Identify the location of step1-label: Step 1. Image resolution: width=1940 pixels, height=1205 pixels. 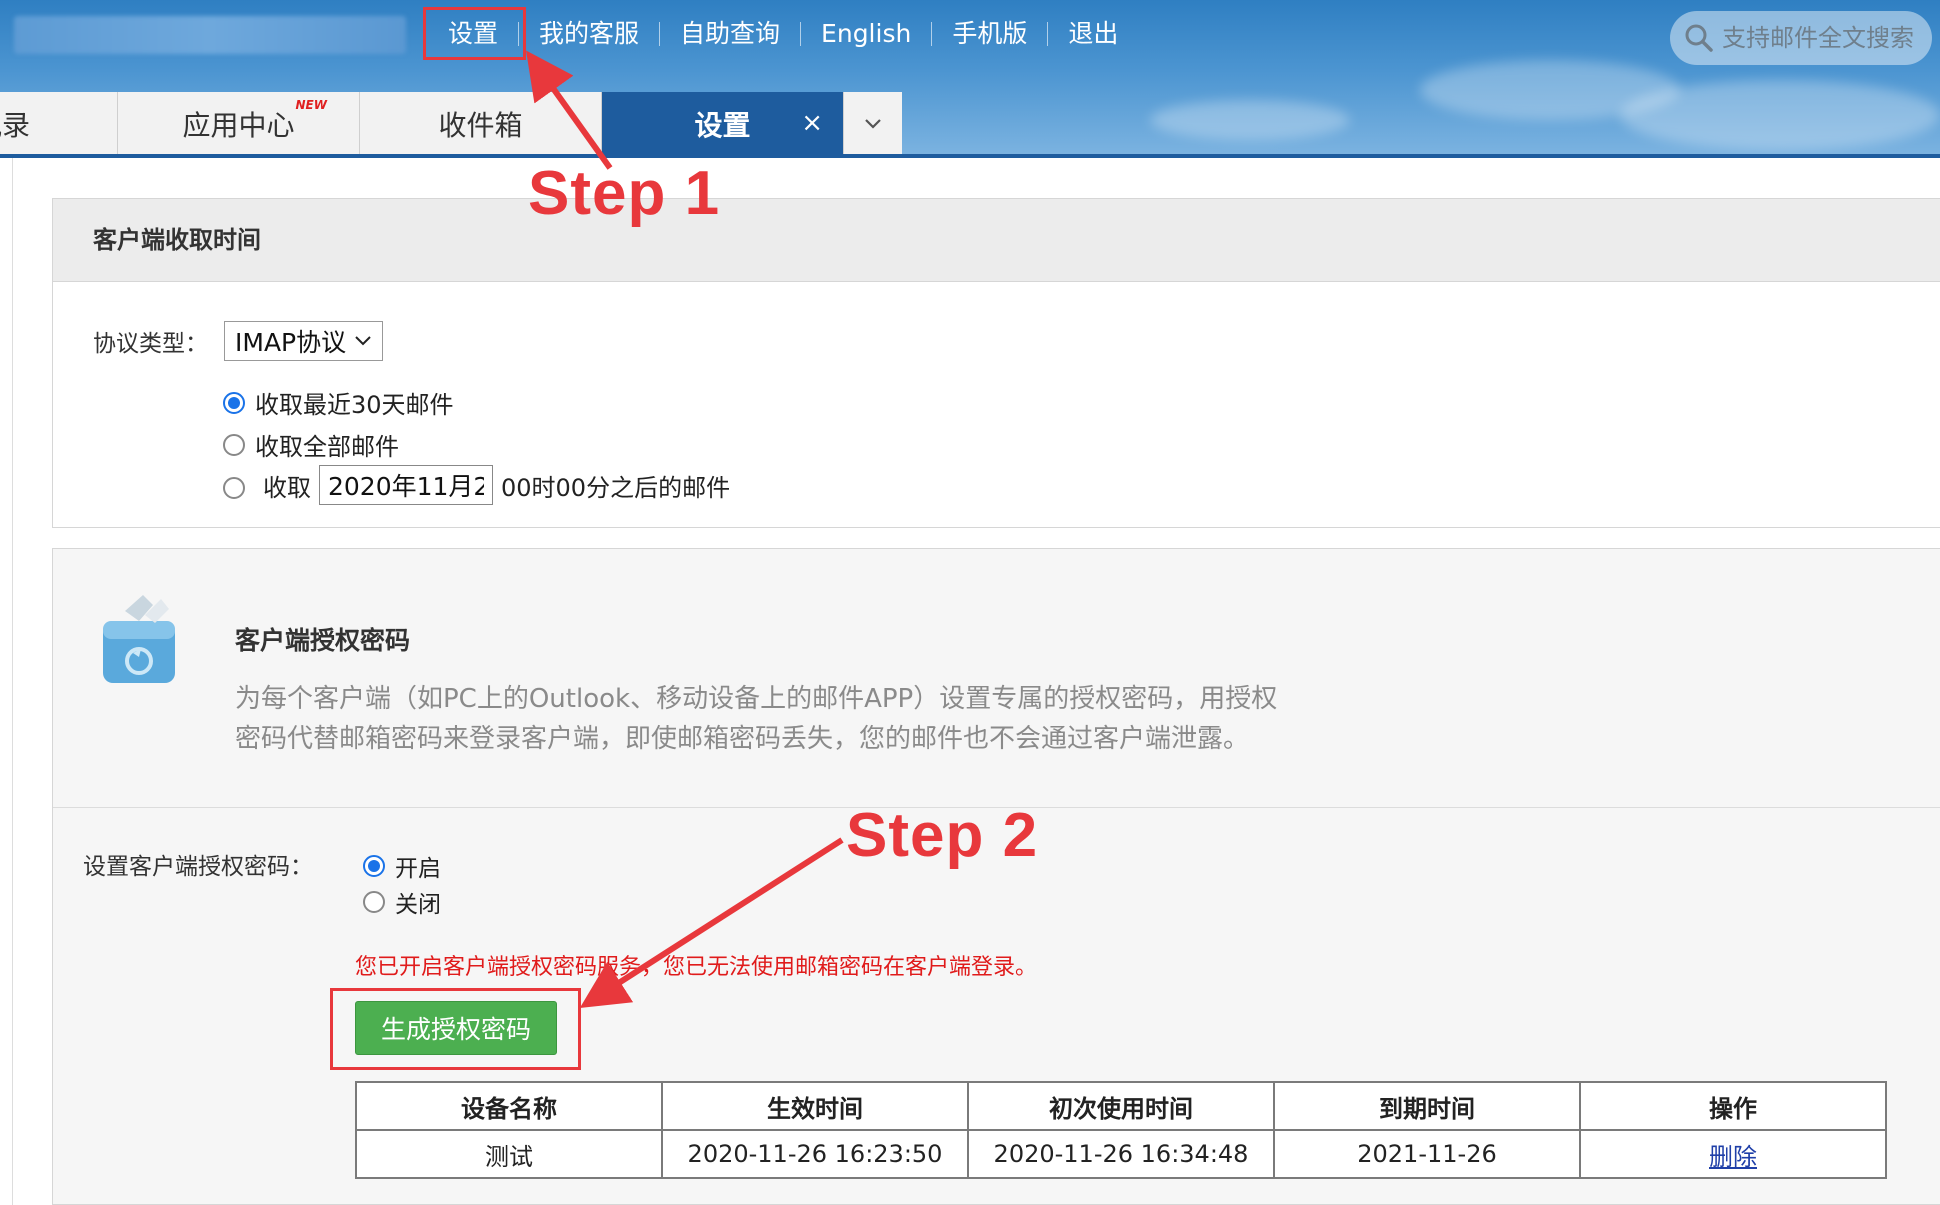
(624, 193).